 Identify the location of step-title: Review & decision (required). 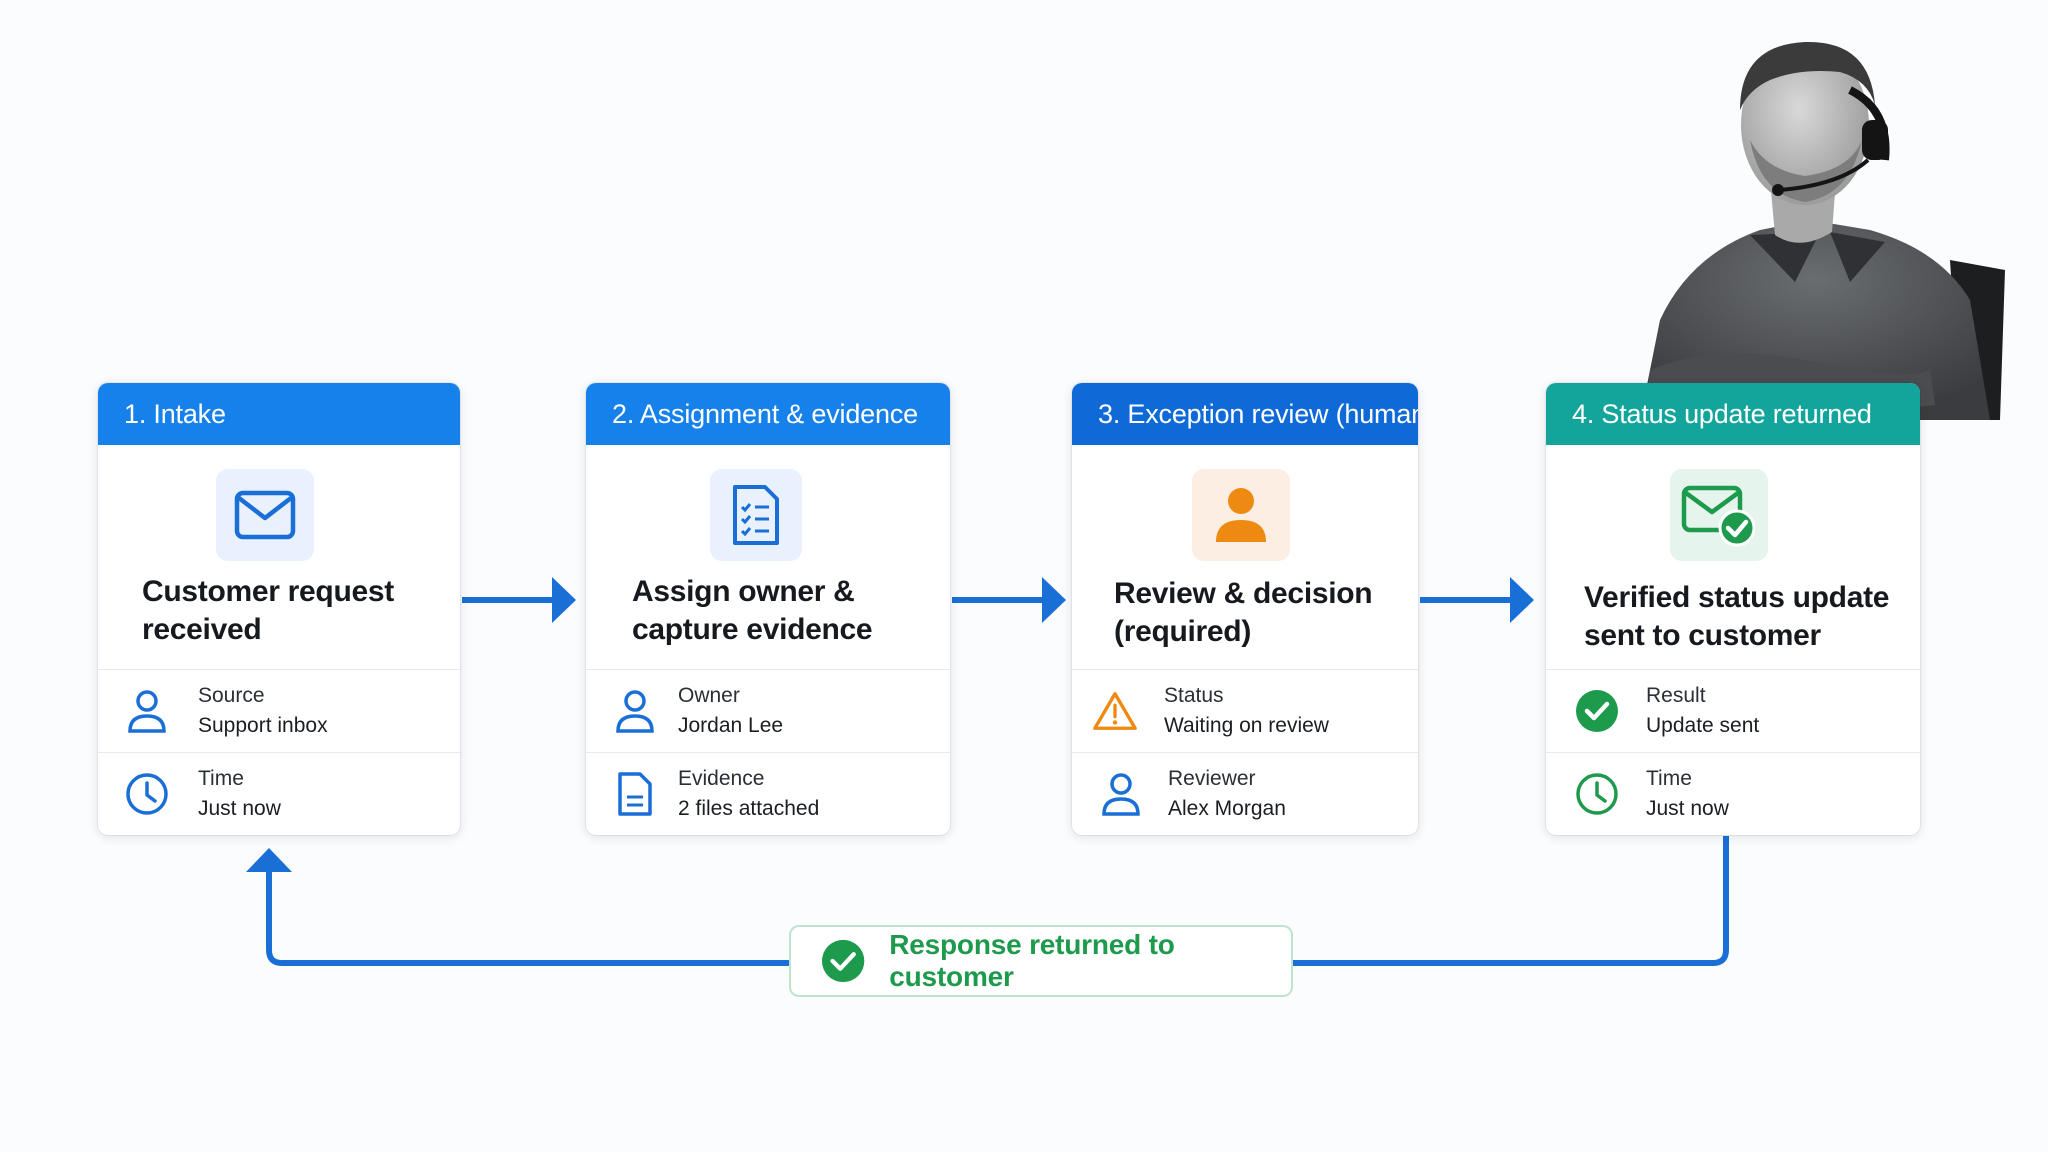
(1243, 612).